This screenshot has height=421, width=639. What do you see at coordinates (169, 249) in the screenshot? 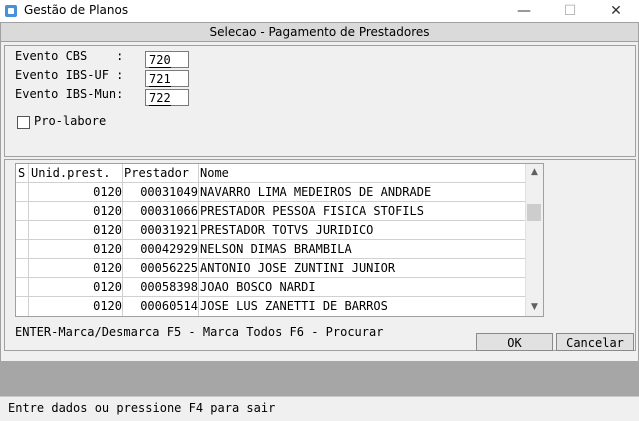
I see `row-prestador: 00042929` at bounding box center [169, 249].